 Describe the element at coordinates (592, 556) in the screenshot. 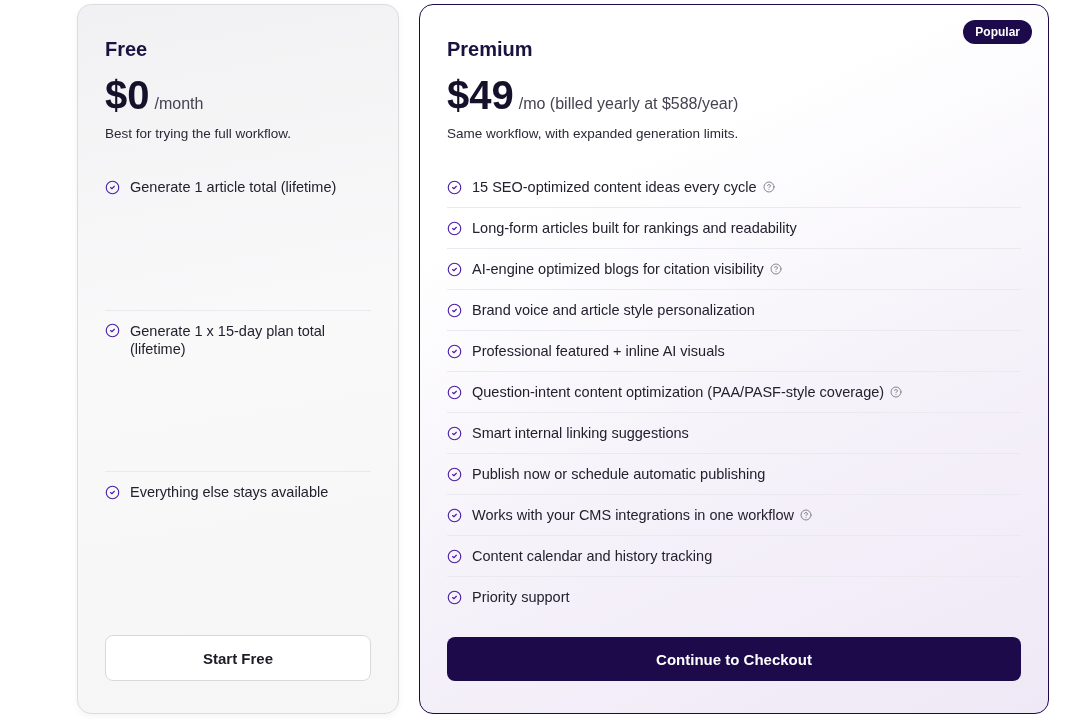

I see `feature-text: Content calendar and history tracking` at that location.